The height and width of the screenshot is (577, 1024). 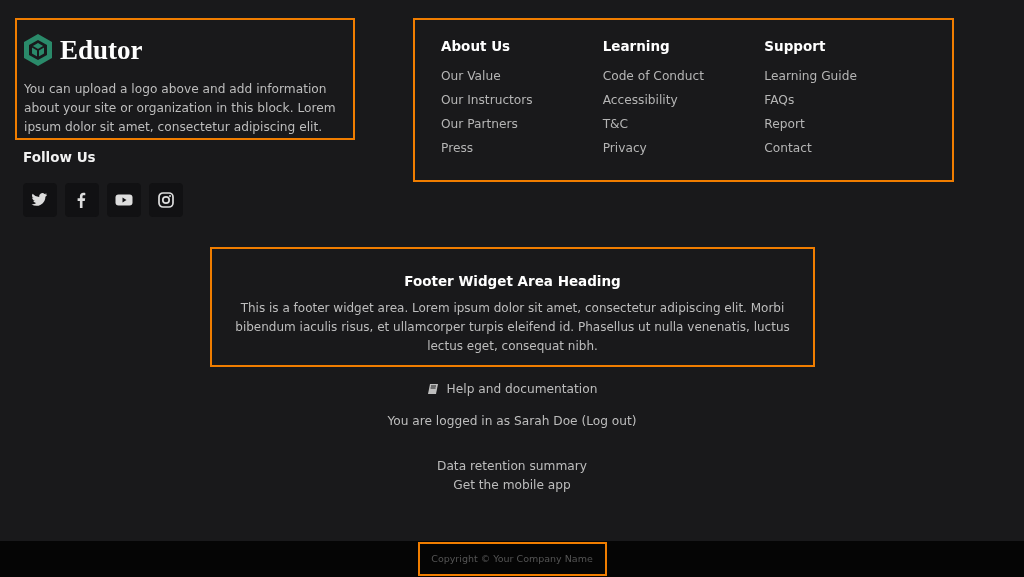 I want to click on site-description: You can upload a logo above and add information about your site or organization in this block. Lorem ipsum dolor sit amet, consectetur adipiscing elit., so click(x=180, y=108).